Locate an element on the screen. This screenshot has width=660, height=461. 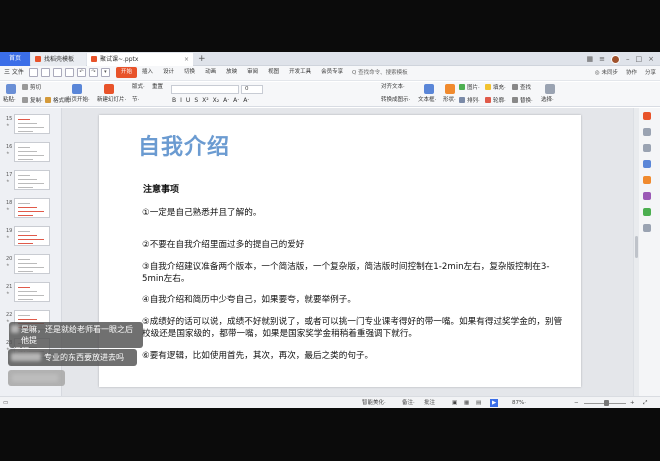
print-icon is located at coordinates (57, 72).